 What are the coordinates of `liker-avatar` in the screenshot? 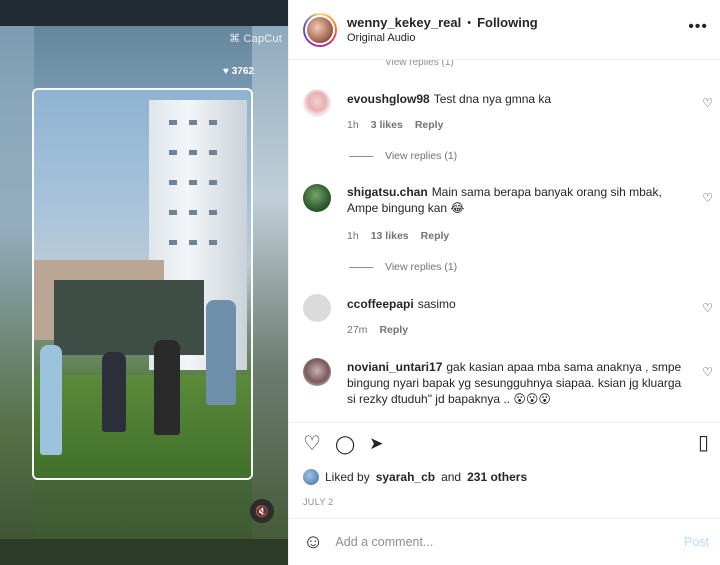 It's located at (311, 477).